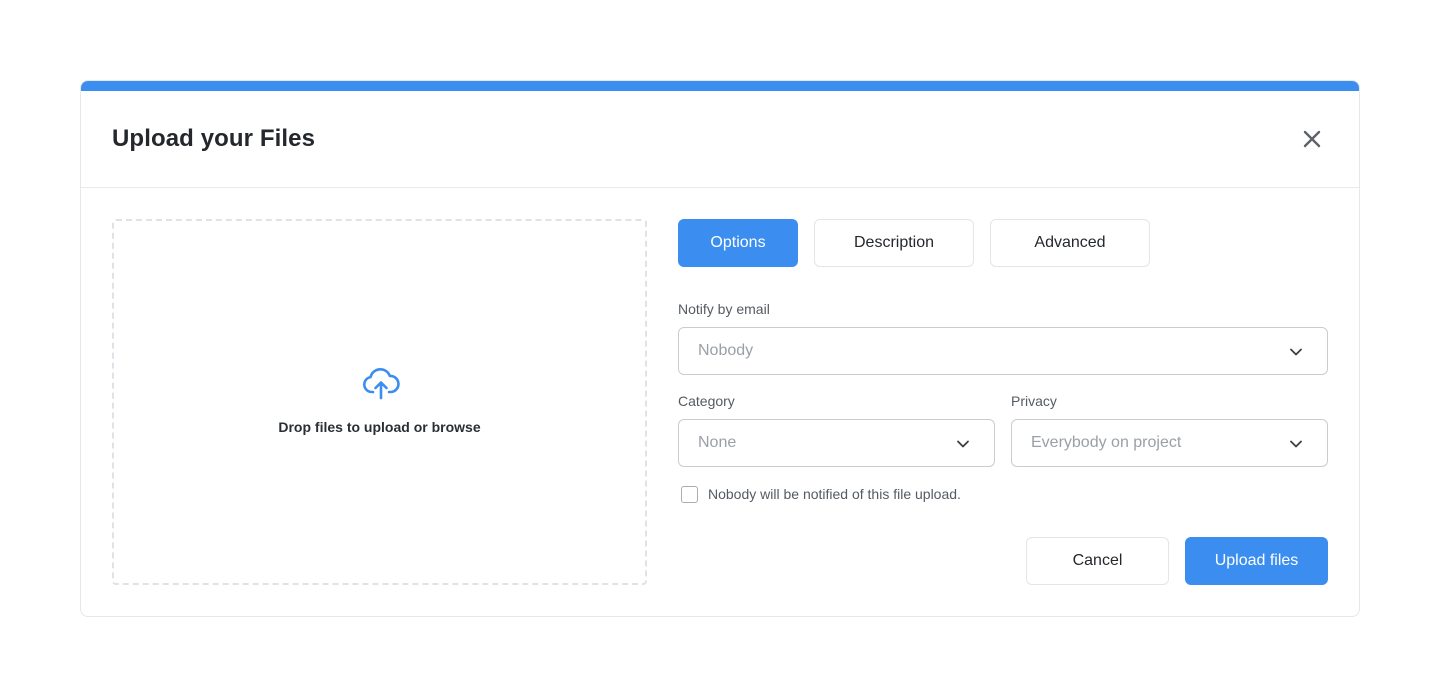 The width and height of the screenshot is (1440, 697). Describe the element at coordinates (717, 442) in the screenshot. I see `category-select-value: None` at that location.